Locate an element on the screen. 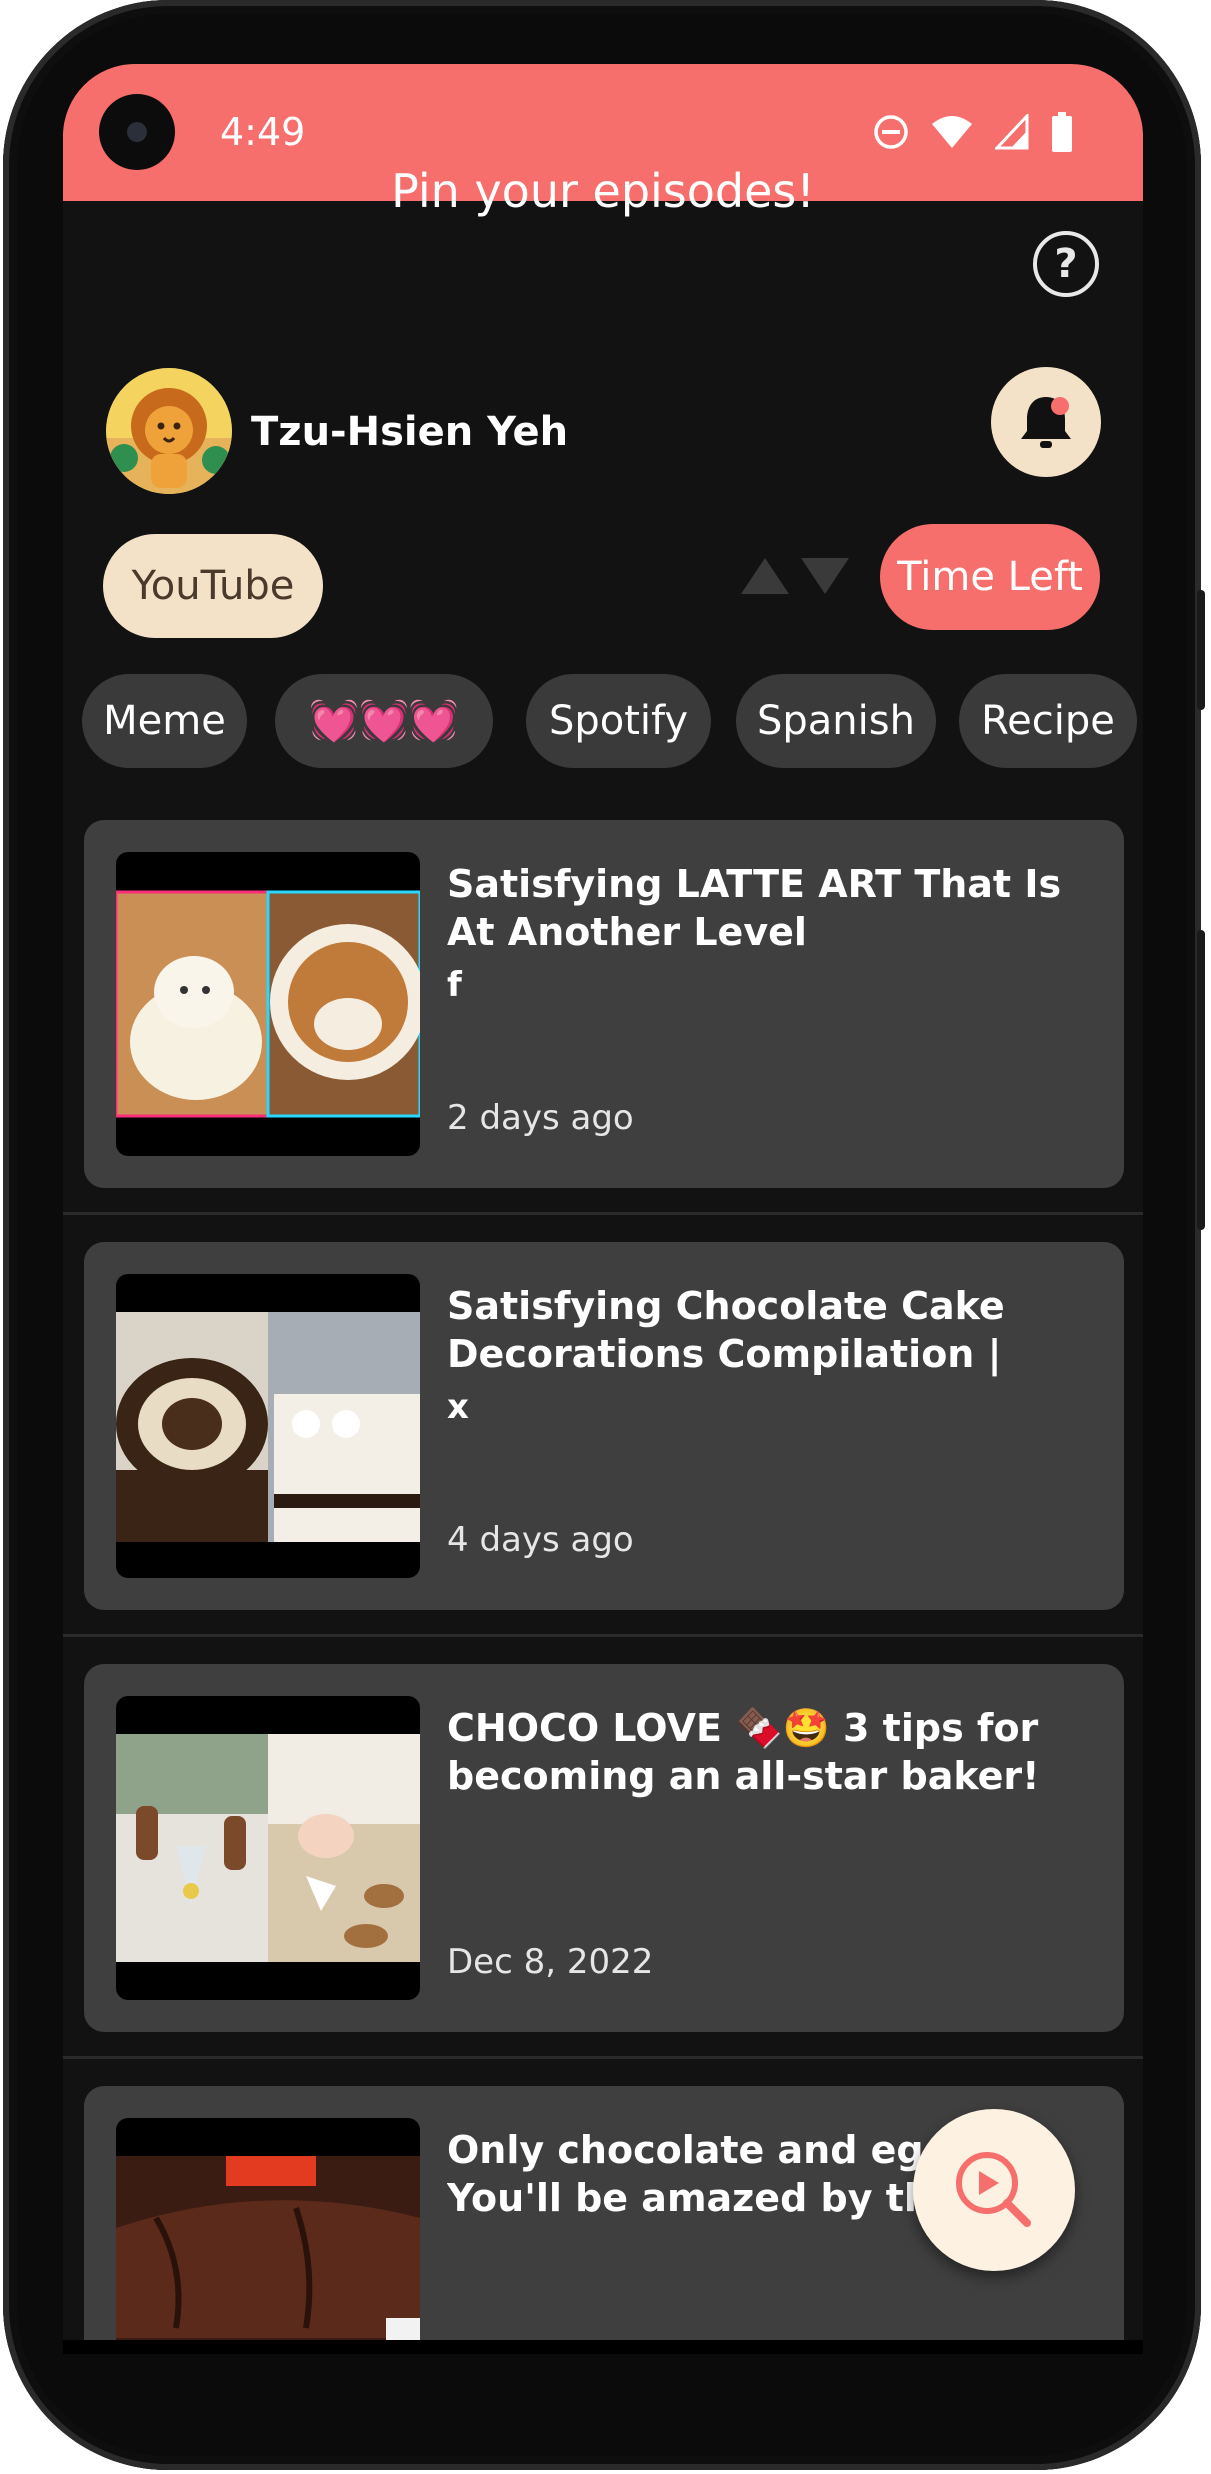 The height and width of the screenshot is (2474, 1211). search-episodes-fab is located at coordinates (994, 2190).